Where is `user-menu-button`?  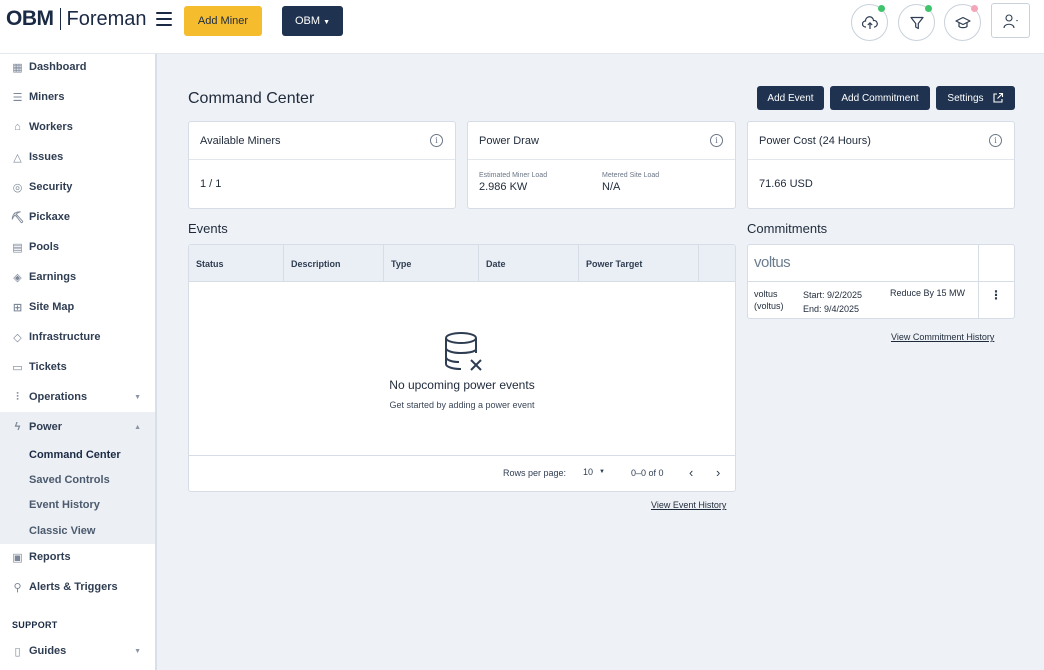 user-menu-button is located at coordinates (1010, 20).